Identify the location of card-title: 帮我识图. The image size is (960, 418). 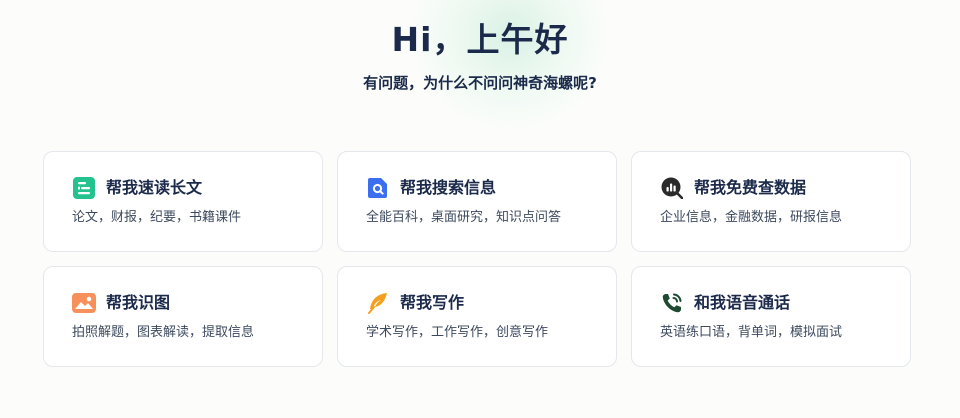
(138, 302).